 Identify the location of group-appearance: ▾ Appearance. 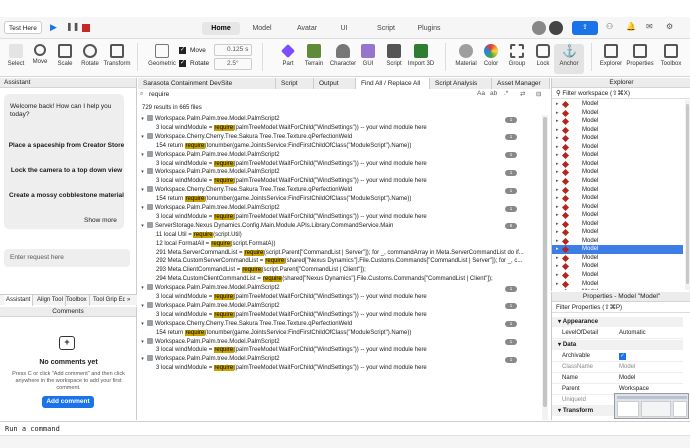
(617, 322).